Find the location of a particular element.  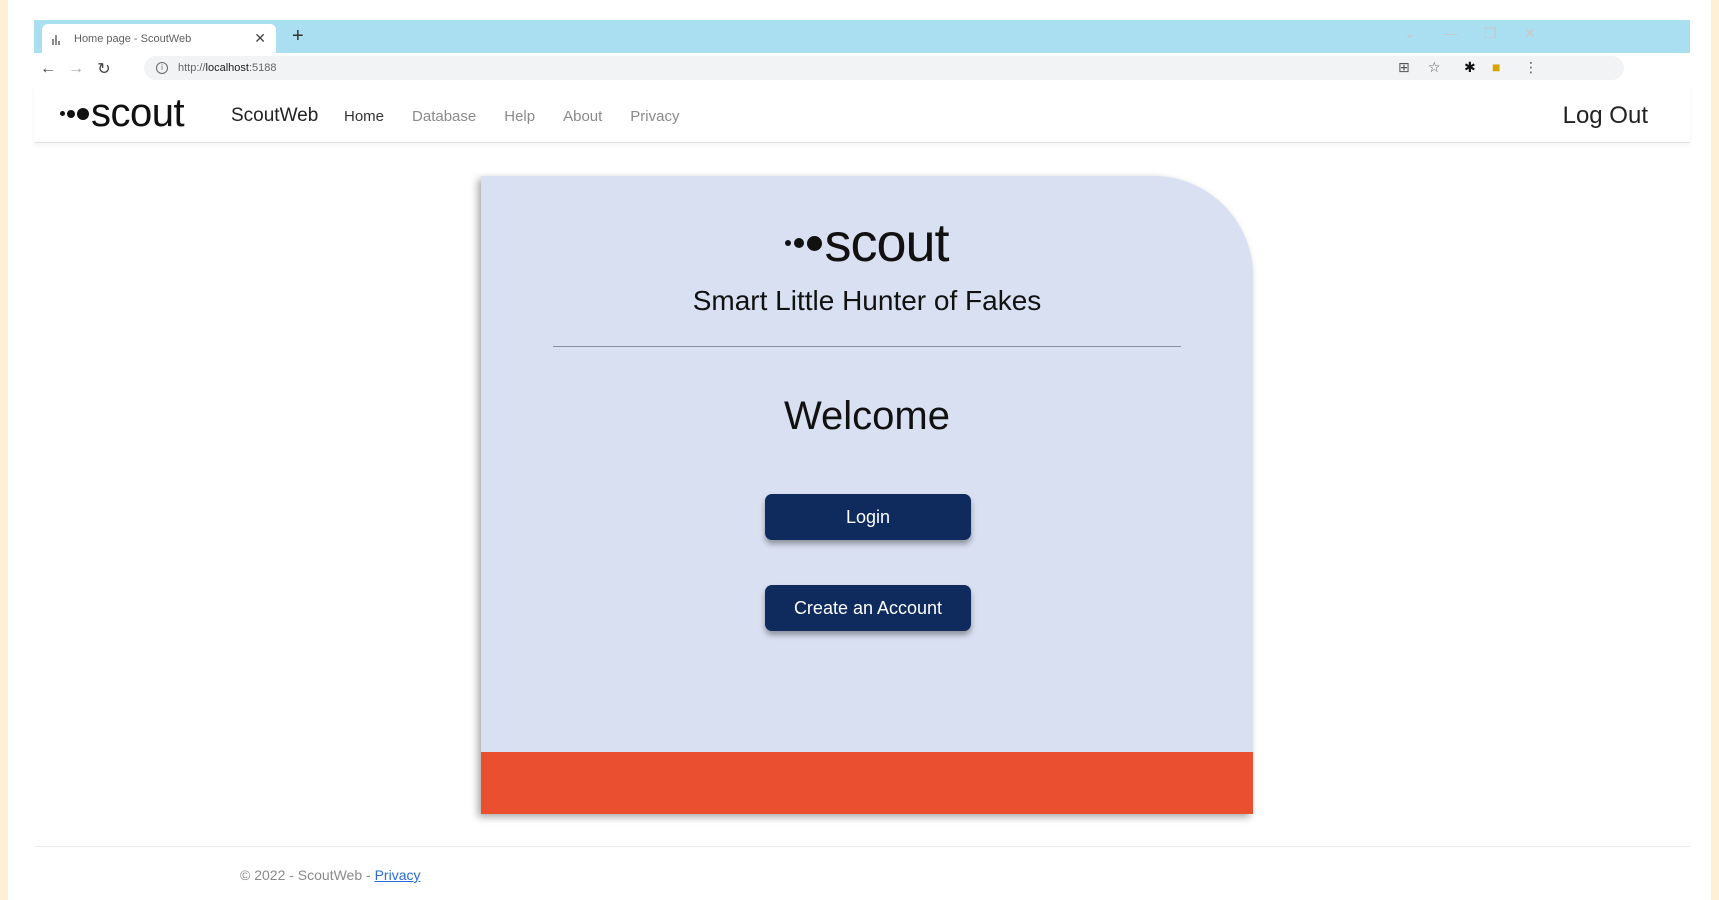

browser-tab: Home page - ScoutWeb ✕ is located at coordinates (159, 38).